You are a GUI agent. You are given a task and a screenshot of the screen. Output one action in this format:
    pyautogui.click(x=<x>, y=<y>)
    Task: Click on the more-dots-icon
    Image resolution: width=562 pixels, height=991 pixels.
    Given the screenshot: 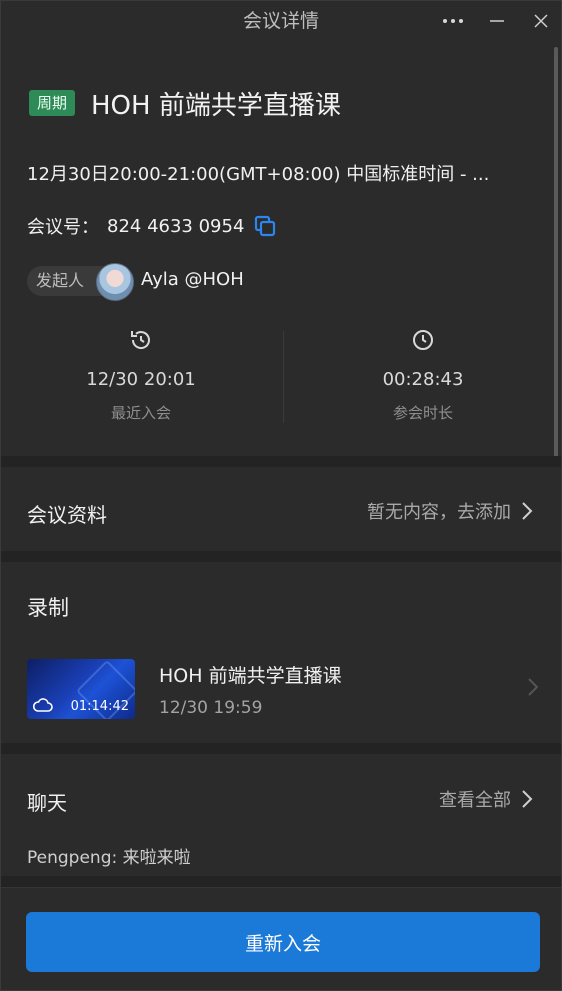 What is the action you would take?
    pyautogui.click(x=453, y=21)
    